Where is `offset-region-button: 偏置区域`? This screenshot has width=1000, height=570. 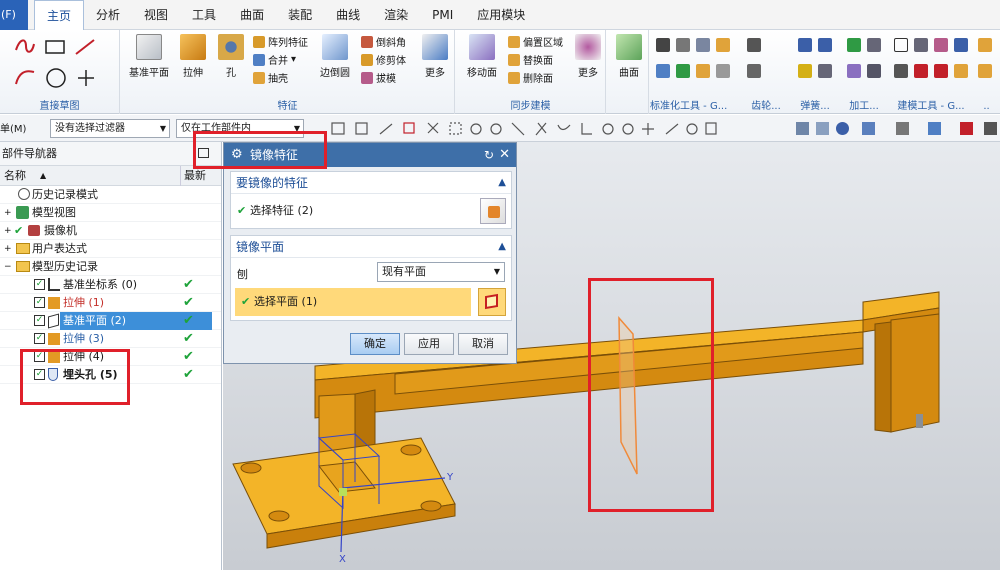 offset-region-button: 偏置区域 is located at coordinates (535, 41).